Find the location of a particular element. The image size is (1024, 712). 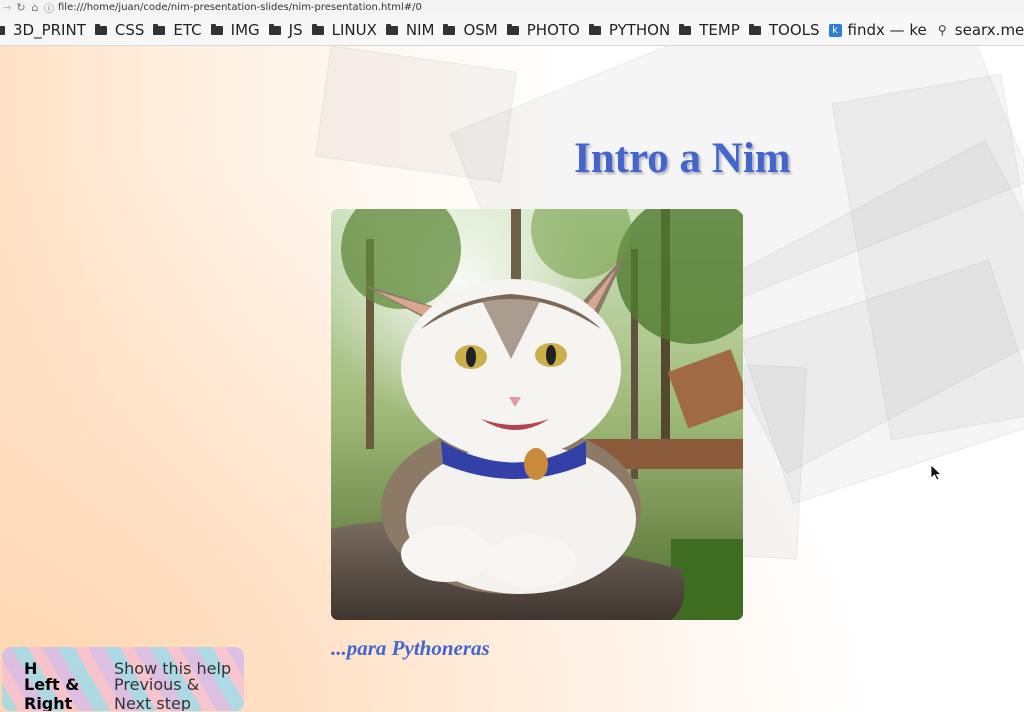

bookmark-nim: NIM is located at coordinates (410, 30).